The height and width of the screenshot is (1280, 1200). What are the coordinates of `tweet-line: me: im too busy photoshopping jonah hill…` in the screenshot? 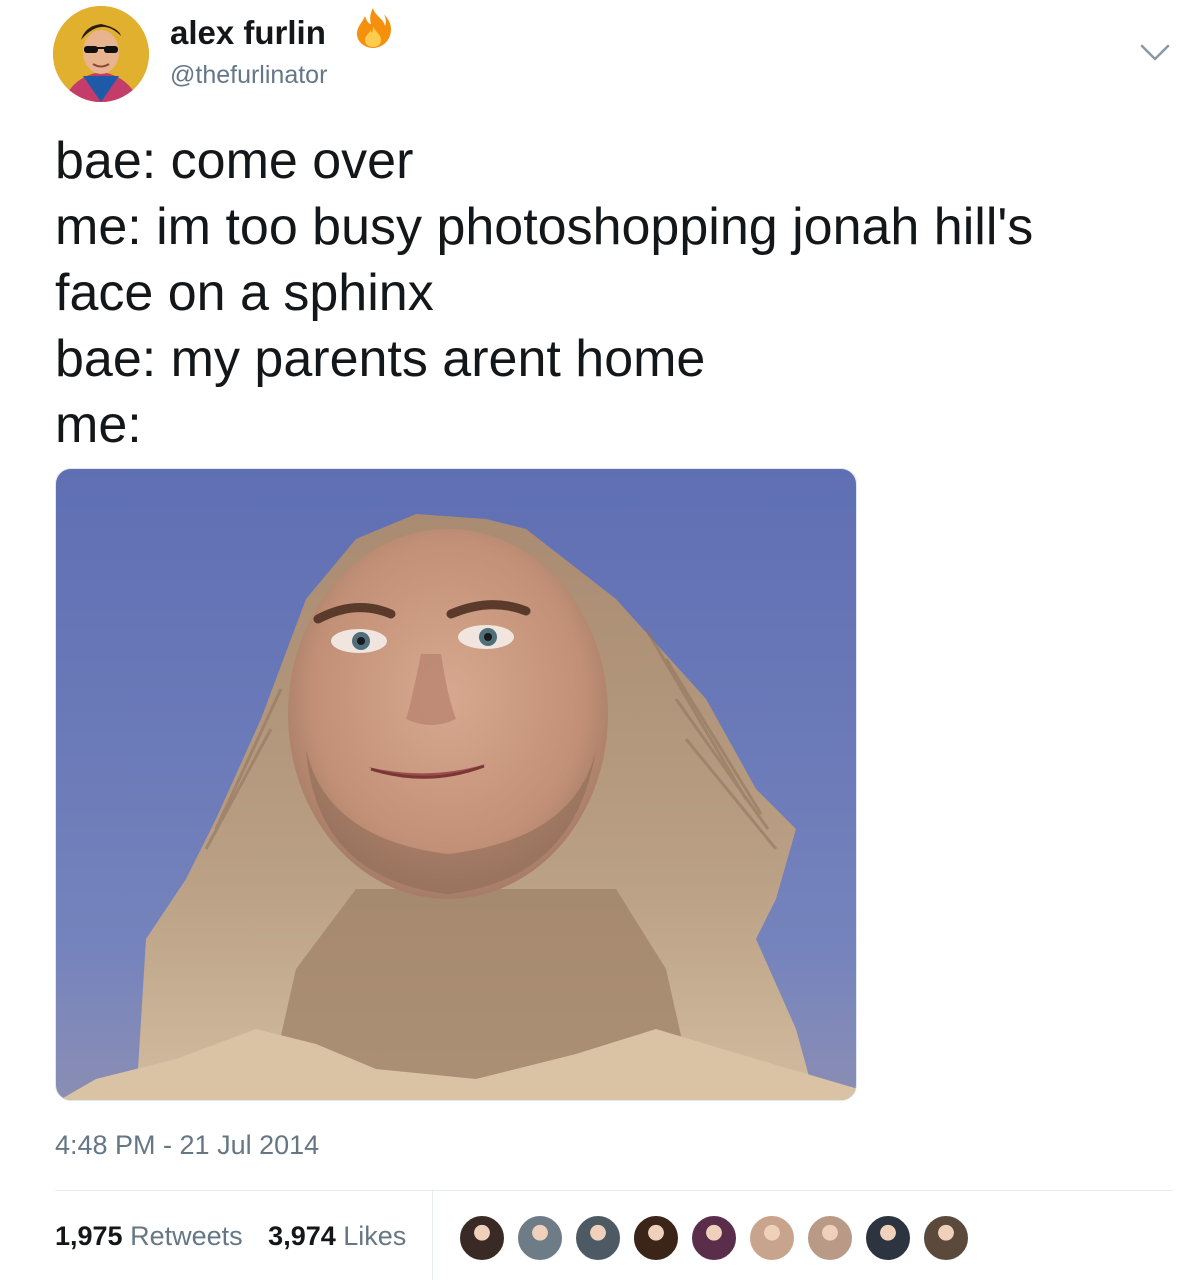 It's located at (544, 227).